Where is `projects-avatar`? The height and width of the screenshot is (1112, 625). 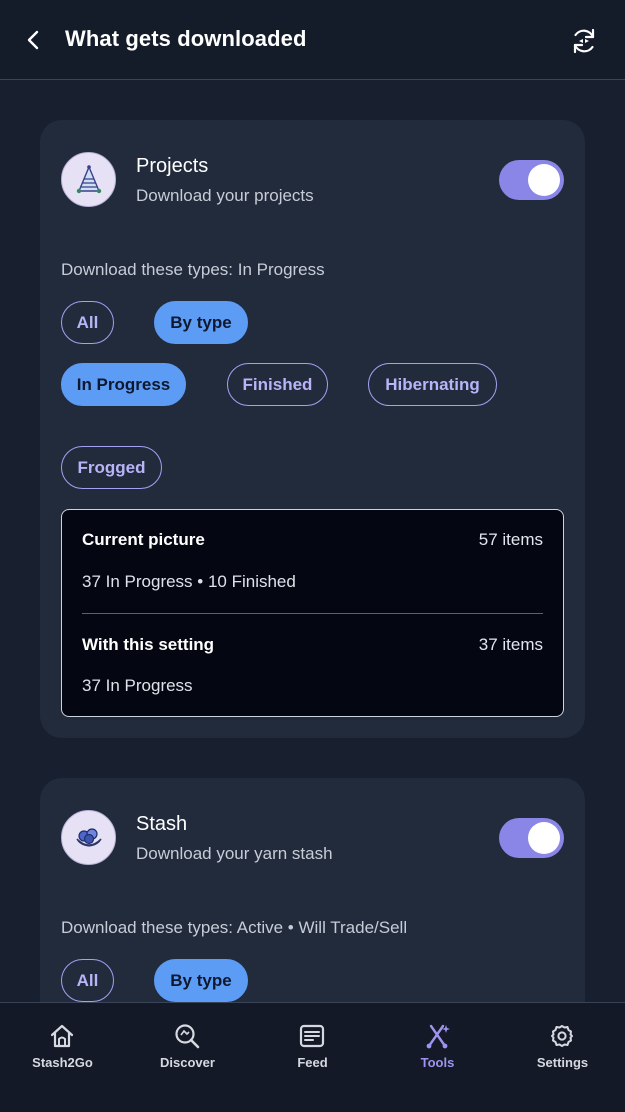 projects-avatar is located at coordinates (88, 179).